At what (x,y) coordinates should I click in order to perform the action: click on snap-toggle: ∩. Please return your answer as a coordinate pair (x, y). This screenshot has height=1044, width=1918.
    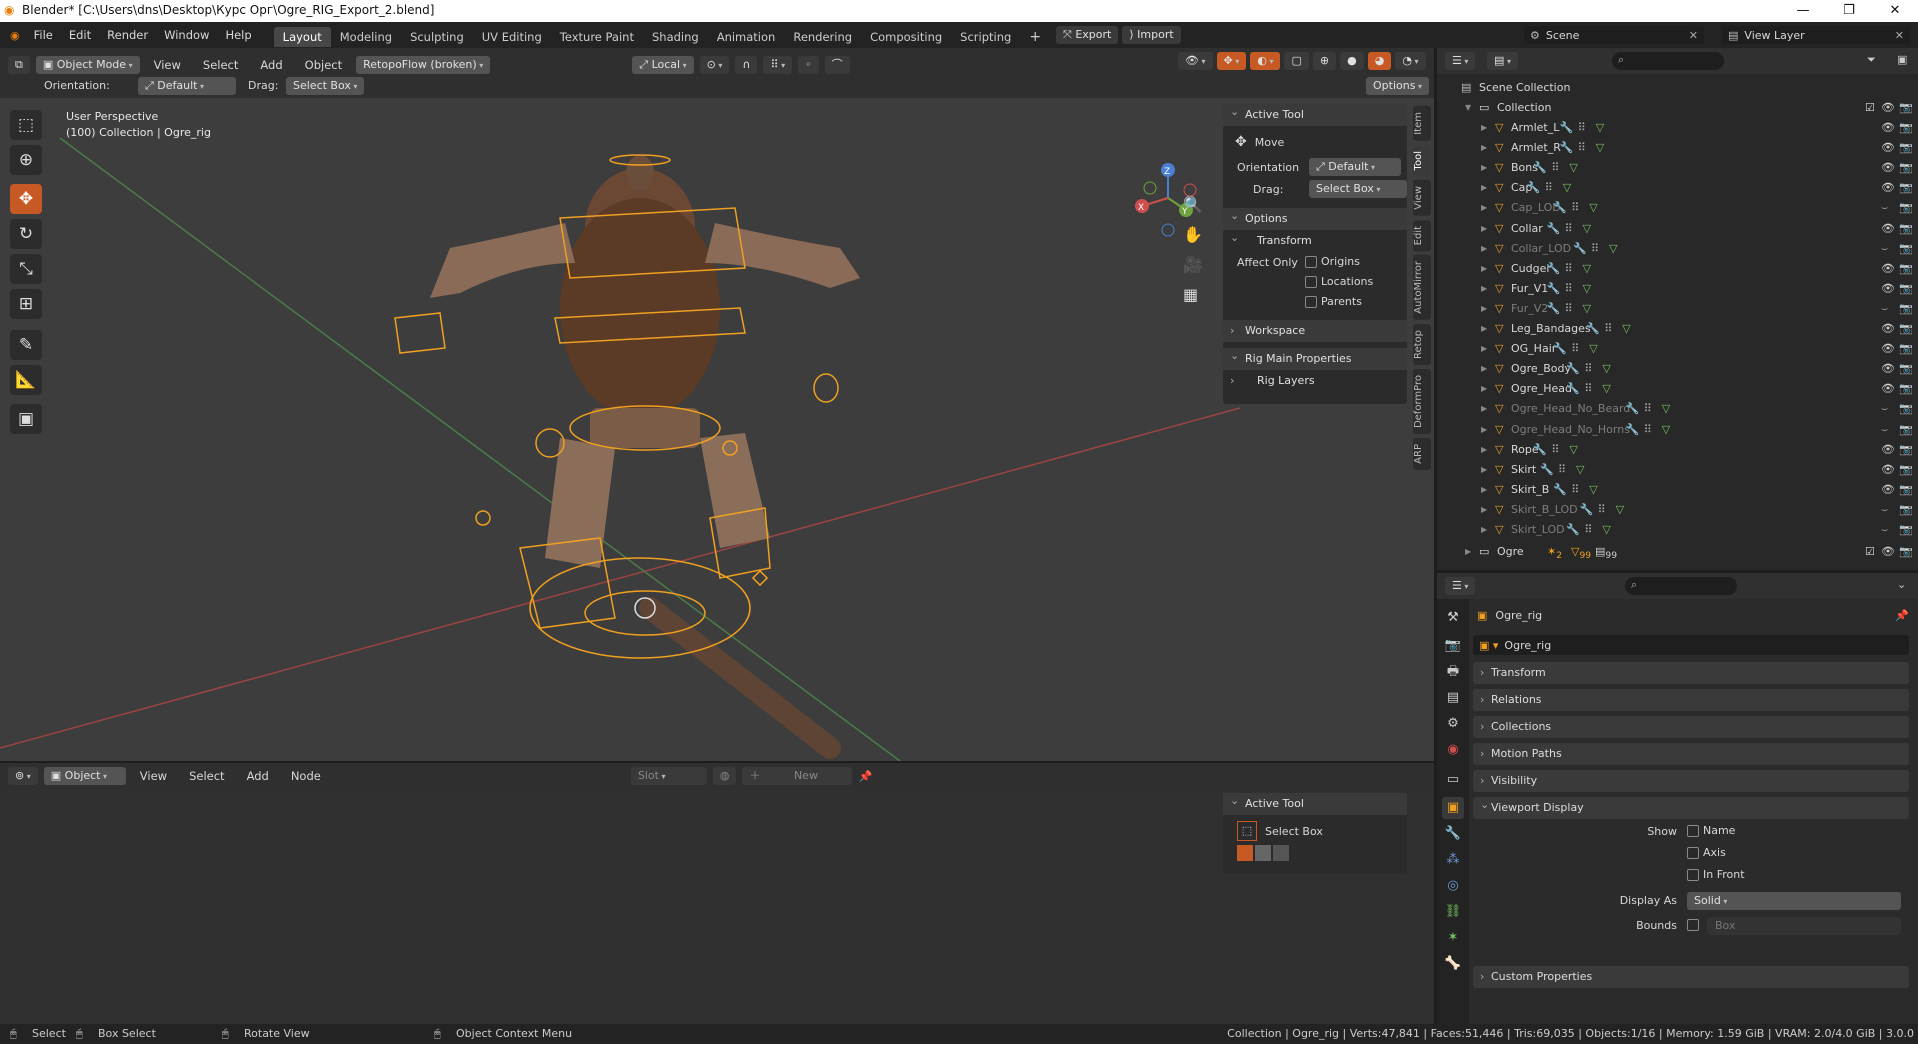
    Looking at the image, I should click on (746, 65).